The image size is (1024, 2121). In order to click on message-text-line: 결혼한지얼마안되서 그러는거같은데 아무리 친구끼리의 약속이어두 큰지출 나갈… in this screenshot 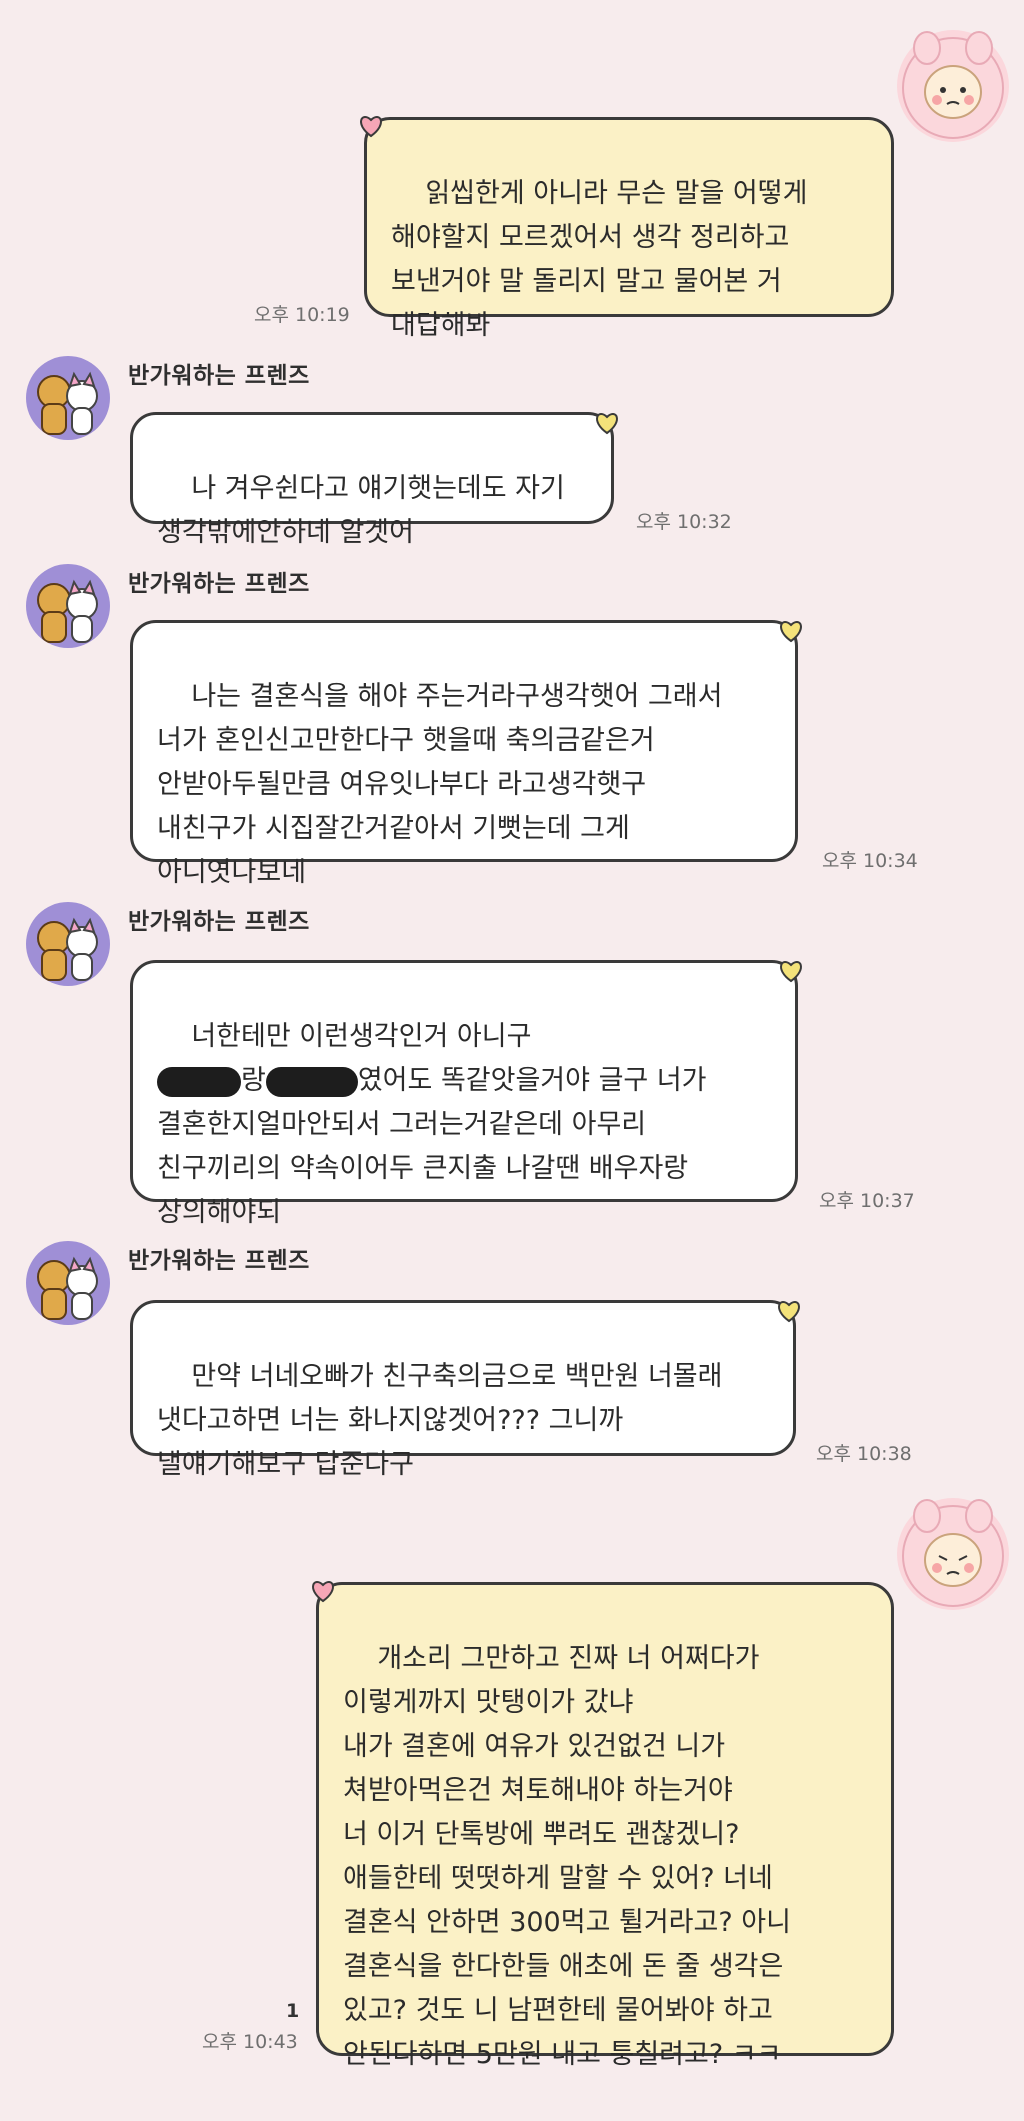, I will do `click(423, 1168)`.